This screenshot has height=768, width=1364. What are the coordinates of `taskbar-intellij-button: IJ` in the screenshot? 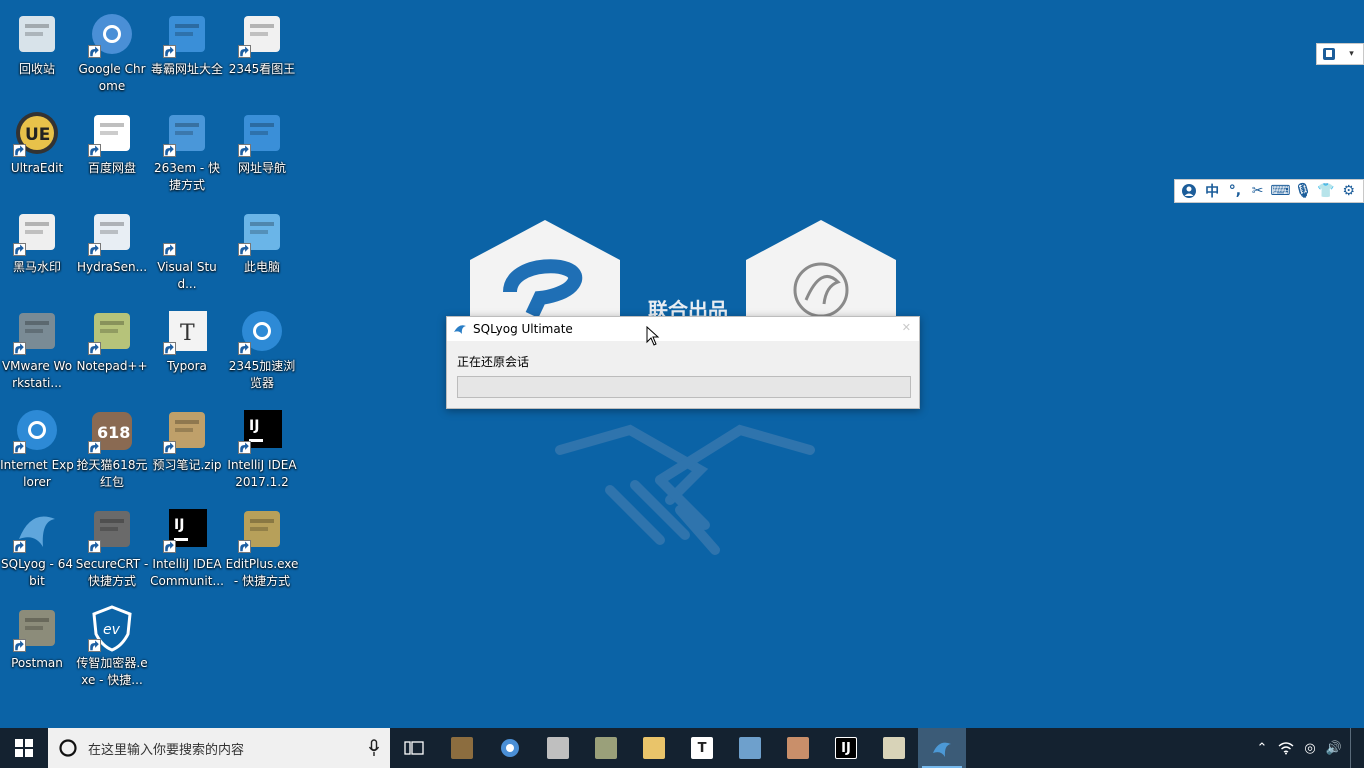 It's located at (846, 748).